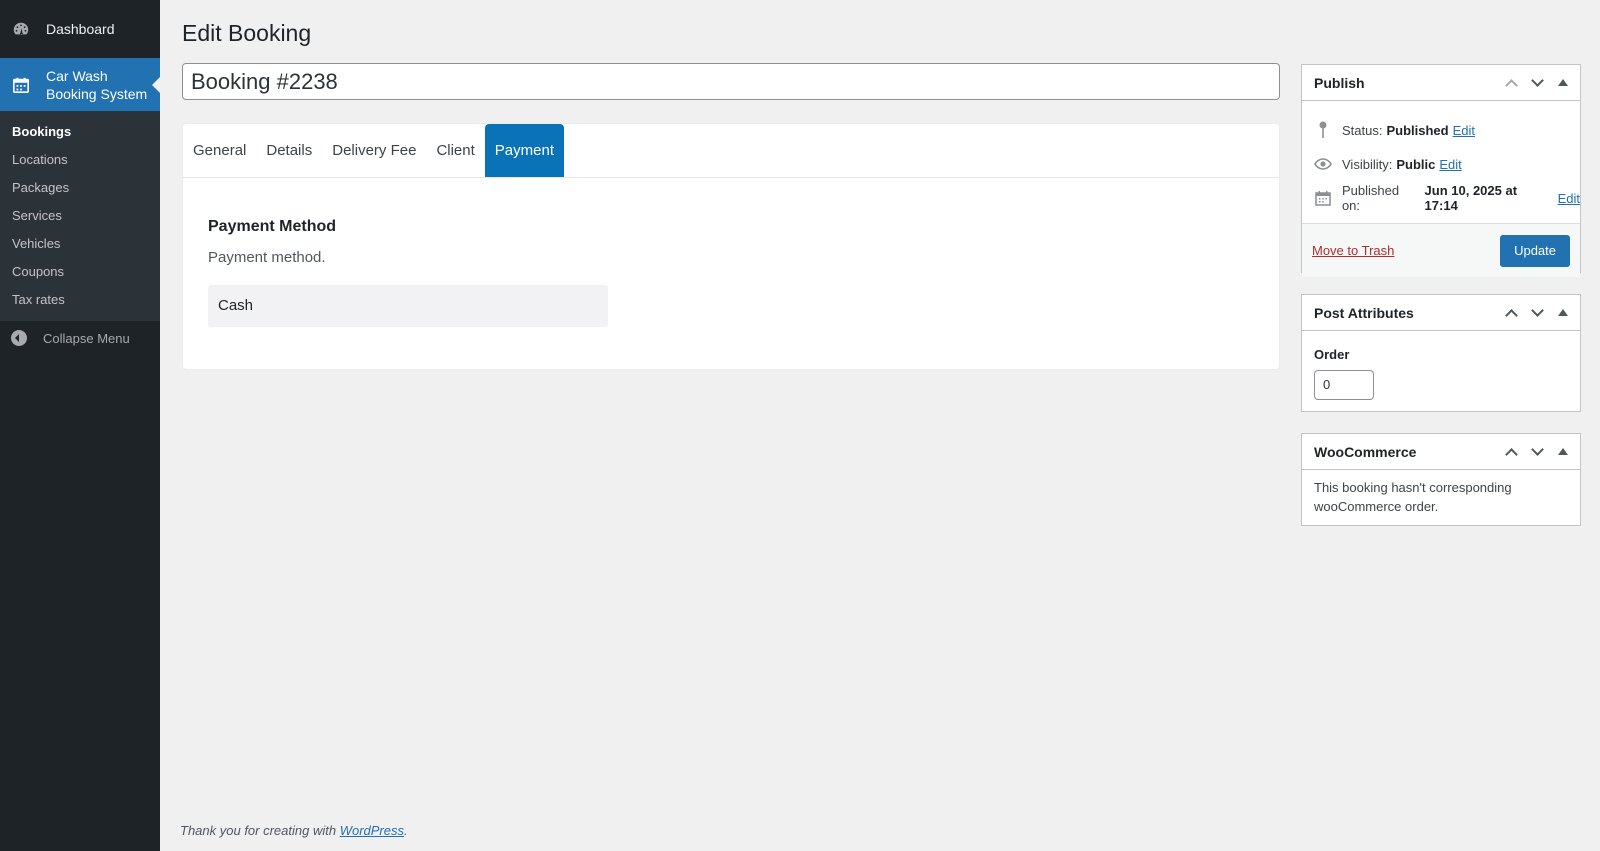 The height and width of the screenshot is (851, 1600). Describe the element at coordinates (1370, 198) in the screenshot. I see `published-on-label: Published on:` at that location.